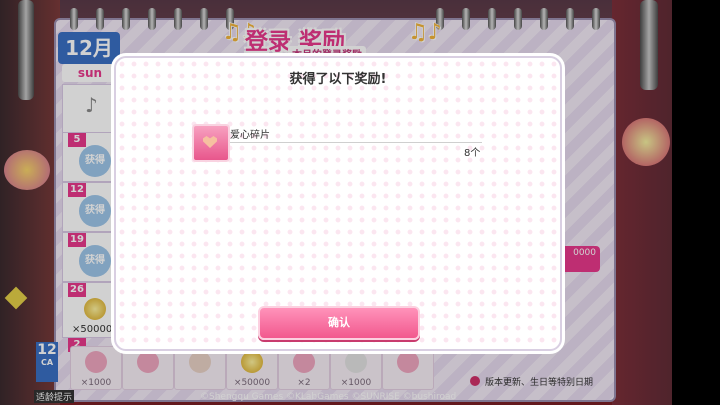  What do you see at coordinates (696, 202) in the screenshot?
I see `letterbox-right` at bounding box center [696, 202].